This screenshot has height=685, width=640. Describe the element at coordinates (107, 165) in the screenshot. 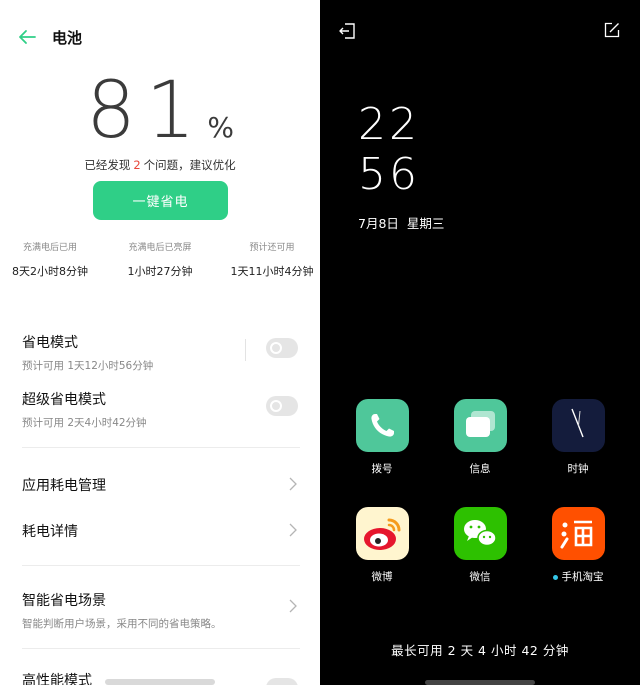

I see `issues-prefix: 已经发现` at that location.